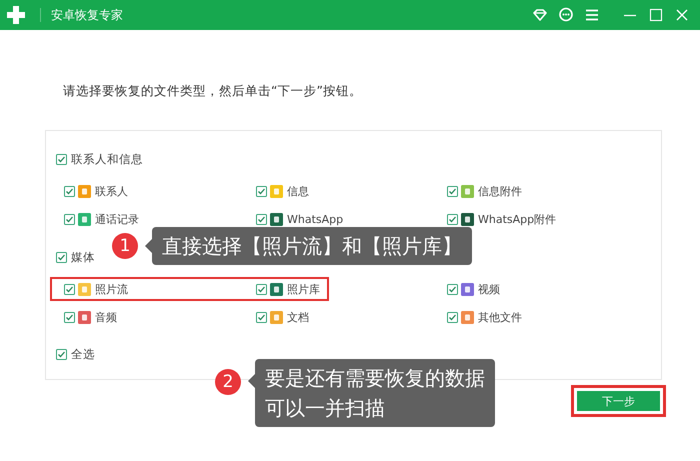 This screenshot has width=700, height=461. What do you see at coordinates (656, 15) in the screenshot?
I see `maximize-icon` at bounding box center [656, 15].